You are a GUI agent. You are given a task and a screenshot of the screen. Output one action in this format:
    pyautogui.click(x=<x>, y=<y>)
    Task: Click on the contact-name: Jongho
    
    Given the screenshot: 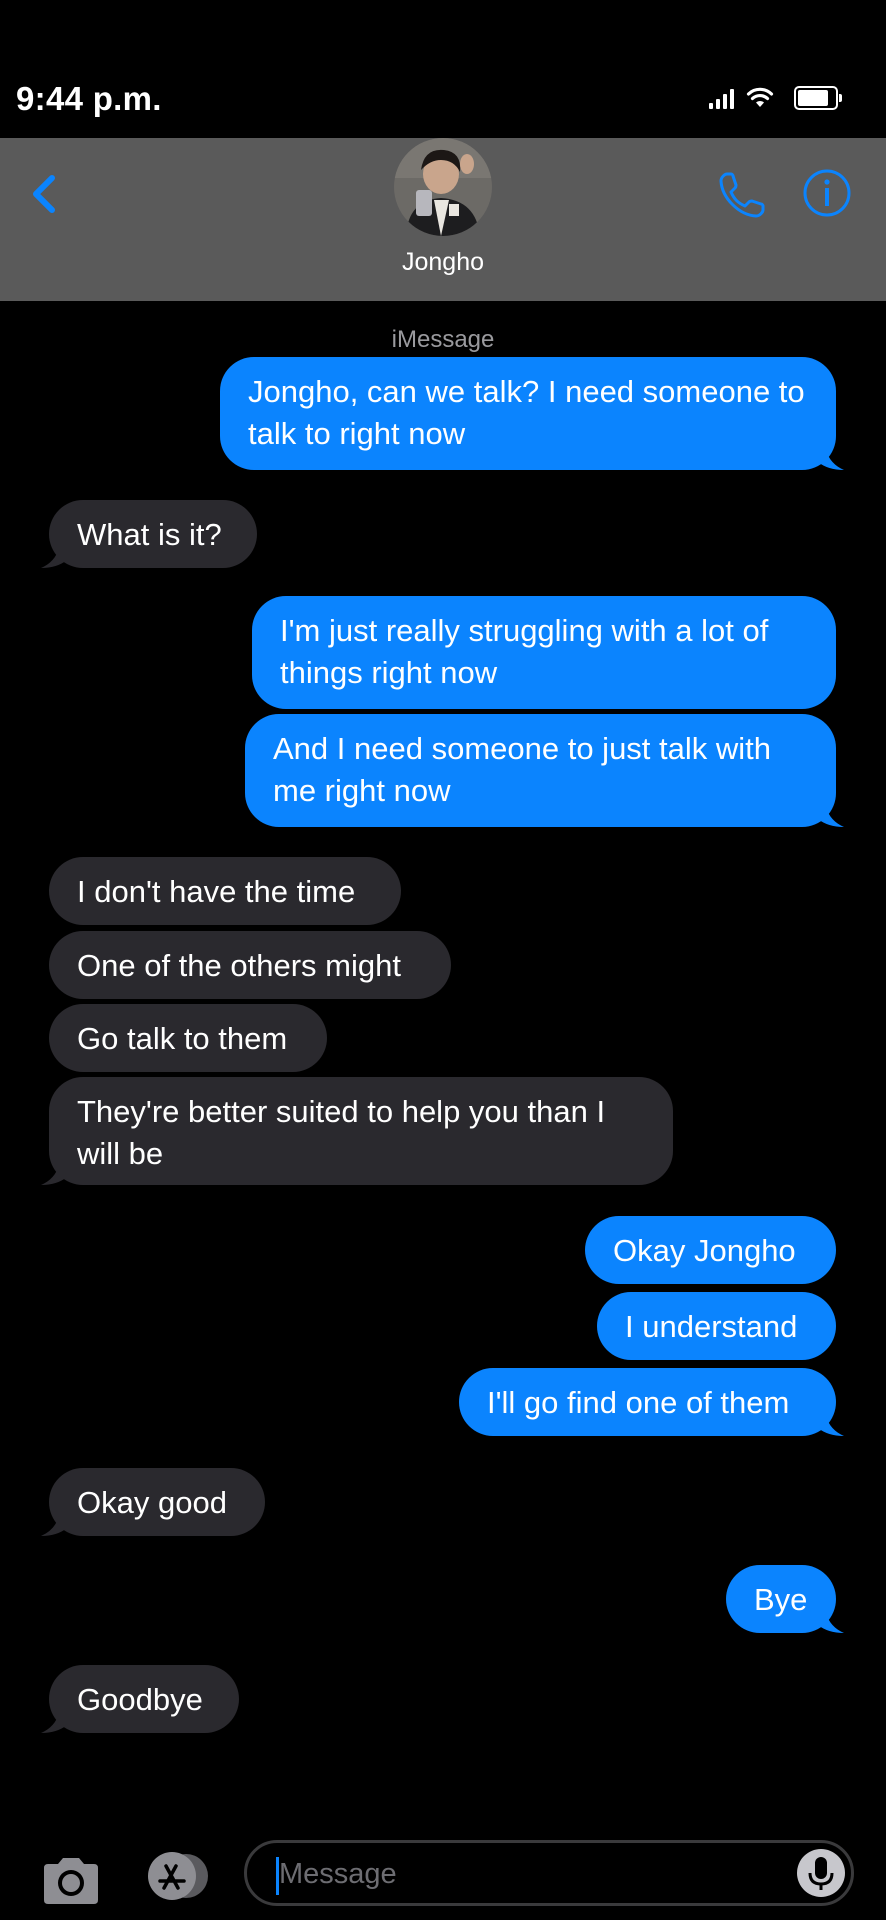 What is the action you would take?
    pyautogui.click(x=443, y=262)
    